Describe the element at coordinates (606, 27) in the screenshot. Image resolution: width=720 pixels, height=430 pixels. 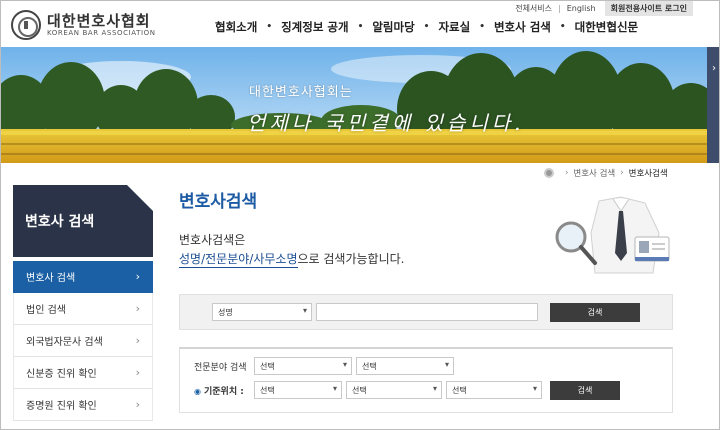
I see `nav-item-newspaper: 대한변협신문` at that location.